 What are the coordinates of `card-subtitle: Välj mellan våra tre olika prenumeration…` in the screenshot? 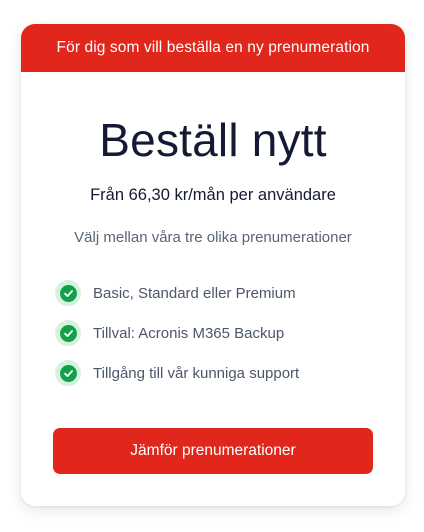 It's located at (213, 237).